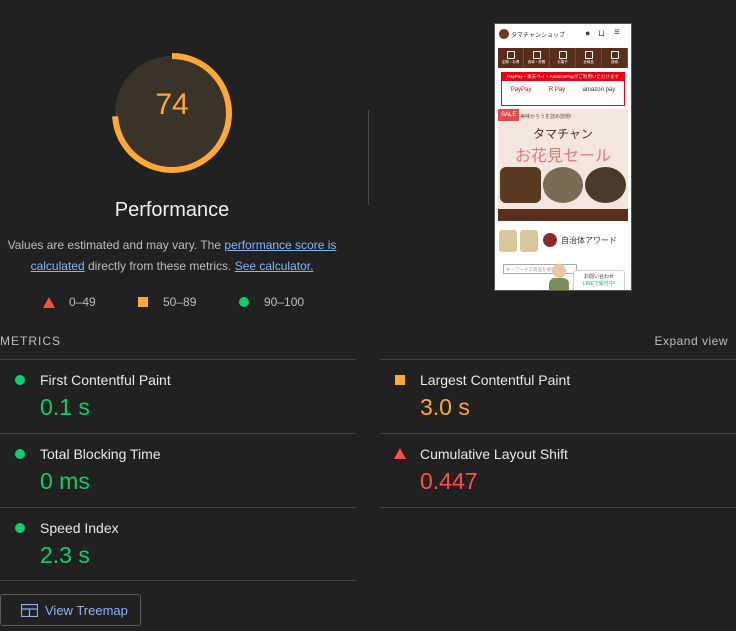 Image resolution: width=736 pixels, height=631 pixels. What do you see at coordinates (274, 266) in the screenshot?
I see `see-calculator-link: See calculator.` at bounding box center [274, 266].